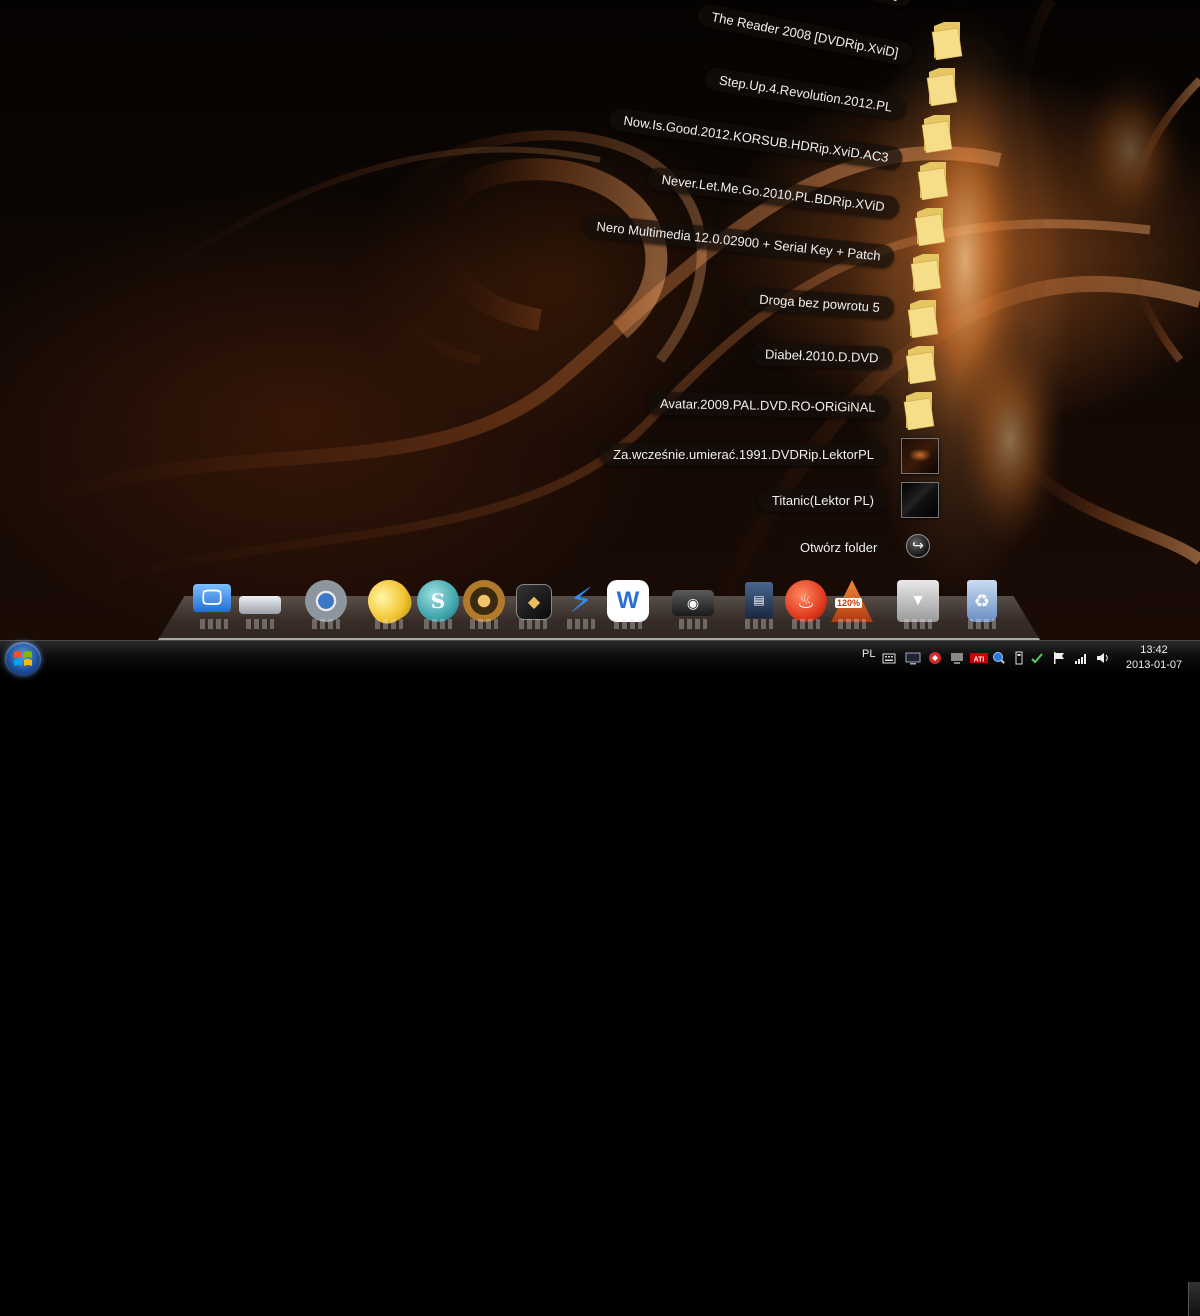 This screenshot has height=1316, width=1200. I want to click on open-folder-label: Otwórz folder, so click(839, 547).